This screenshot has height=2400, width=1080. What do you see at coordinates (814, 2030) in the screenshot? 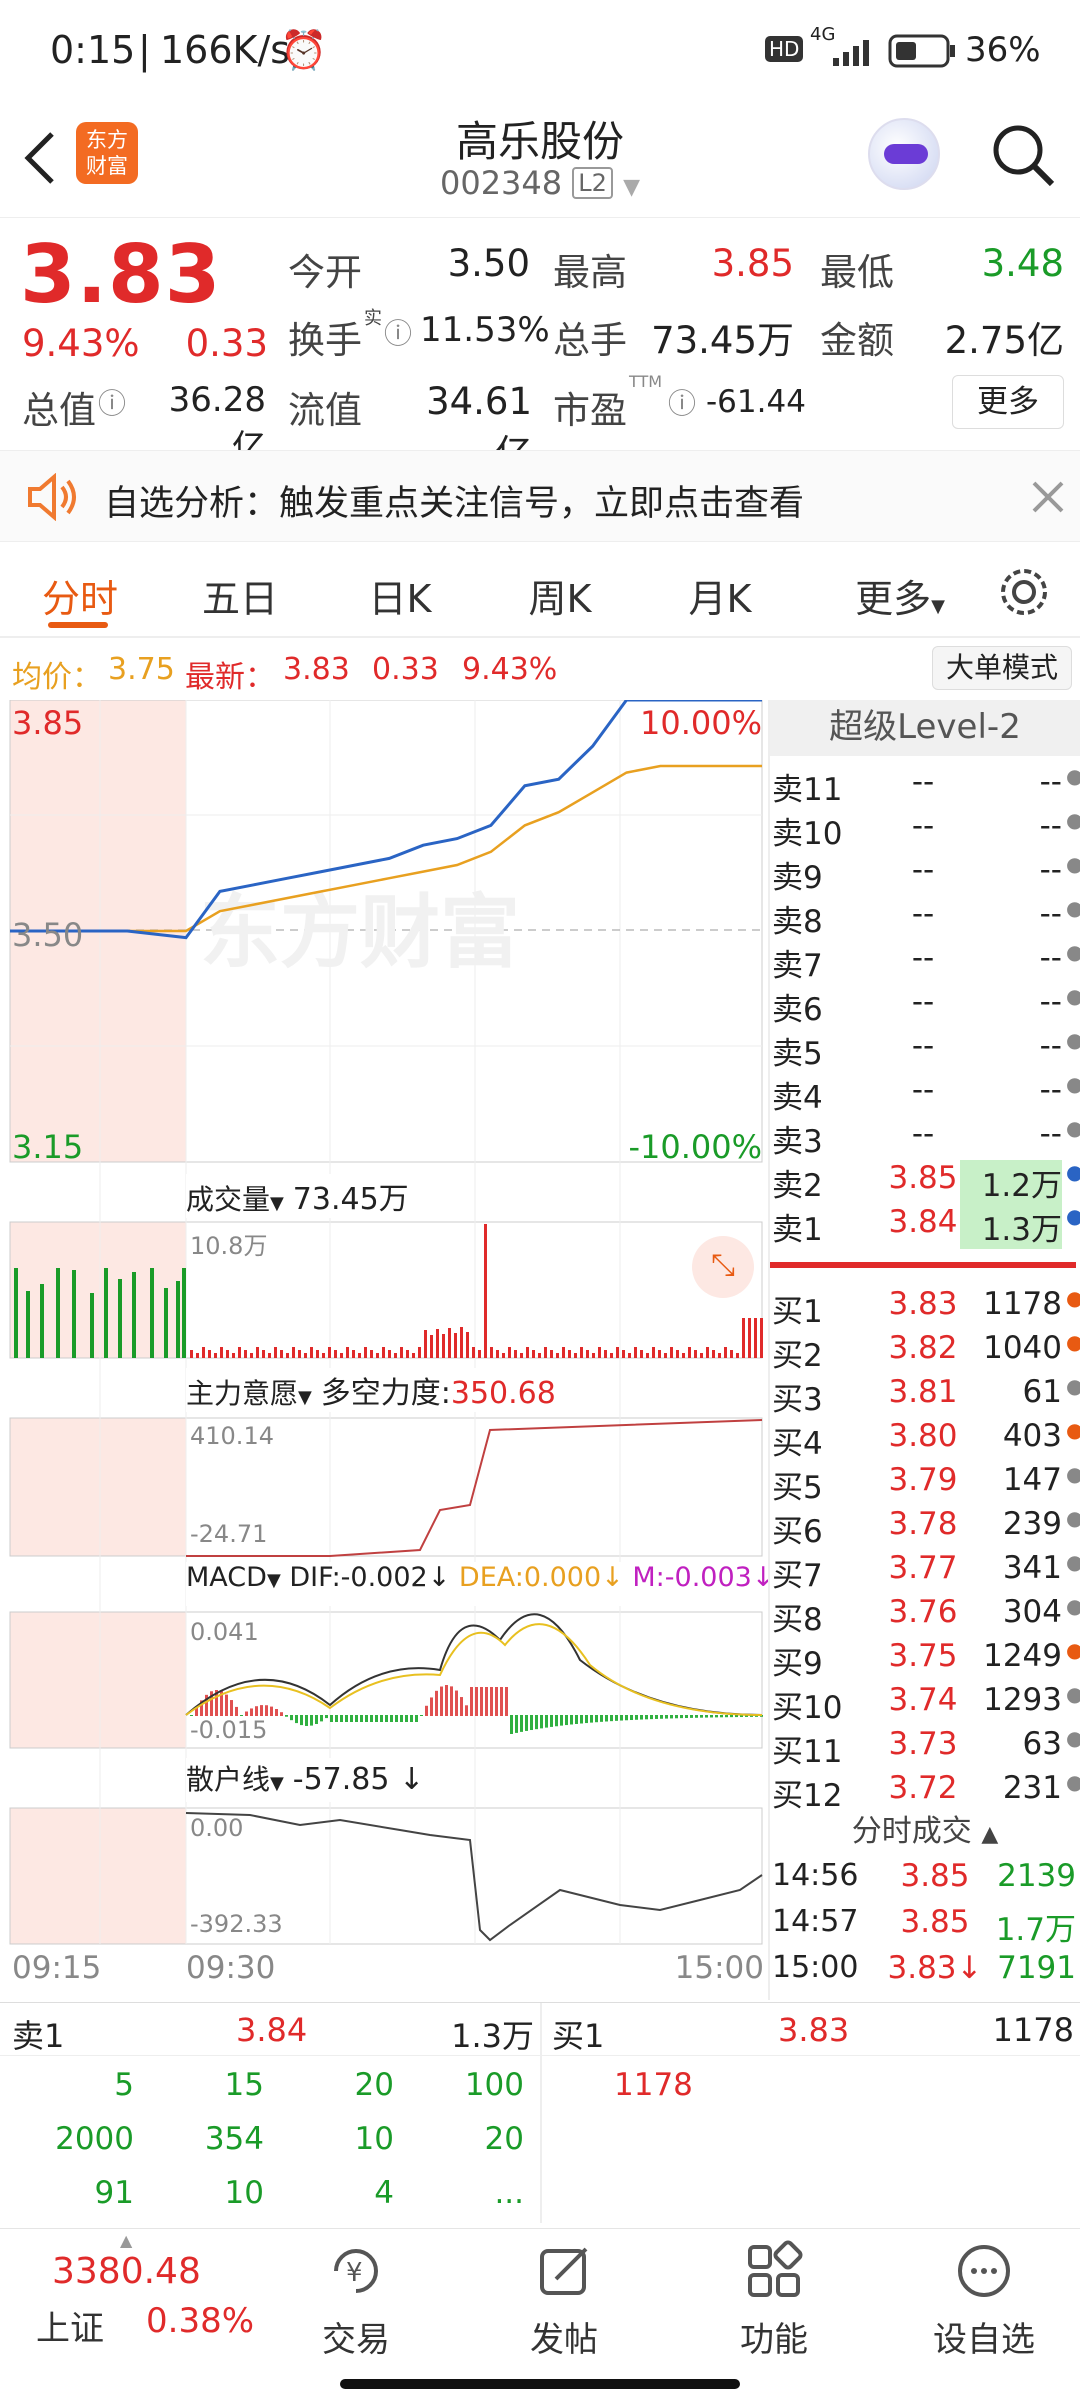
I see `queue-buy-price: 3.83` at bounding box center [814, 2030].